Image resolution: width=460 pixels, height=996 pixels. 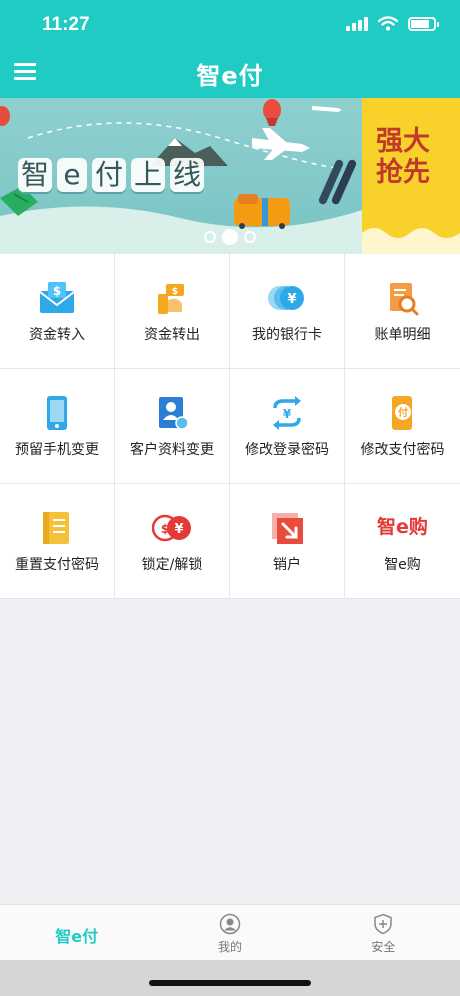 What do you see at coordinates (287, 450) in the screenshot?
I see `tile-label: 修改登录密码` at bounding box center [287, 450].